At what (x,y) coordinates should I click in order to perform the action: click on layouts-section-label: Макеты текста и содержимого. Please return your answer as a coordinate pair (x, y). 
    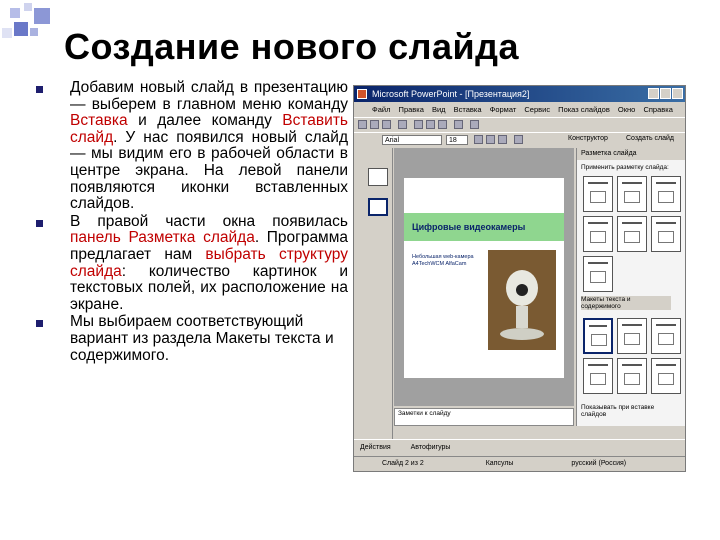
    Looking at the image, I should click on (626, 303).